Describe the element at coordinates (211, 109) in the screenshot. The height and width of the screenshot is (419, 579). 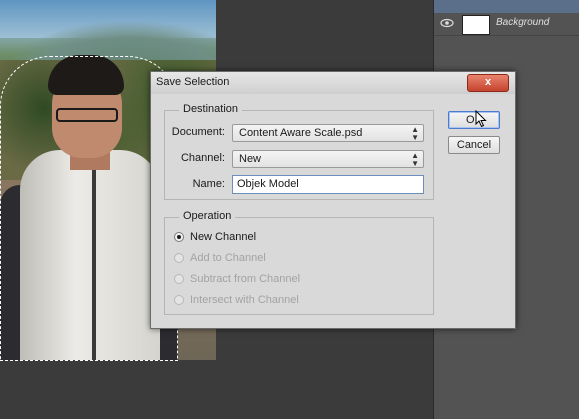
I see `destination-legend: Destination` at that location.